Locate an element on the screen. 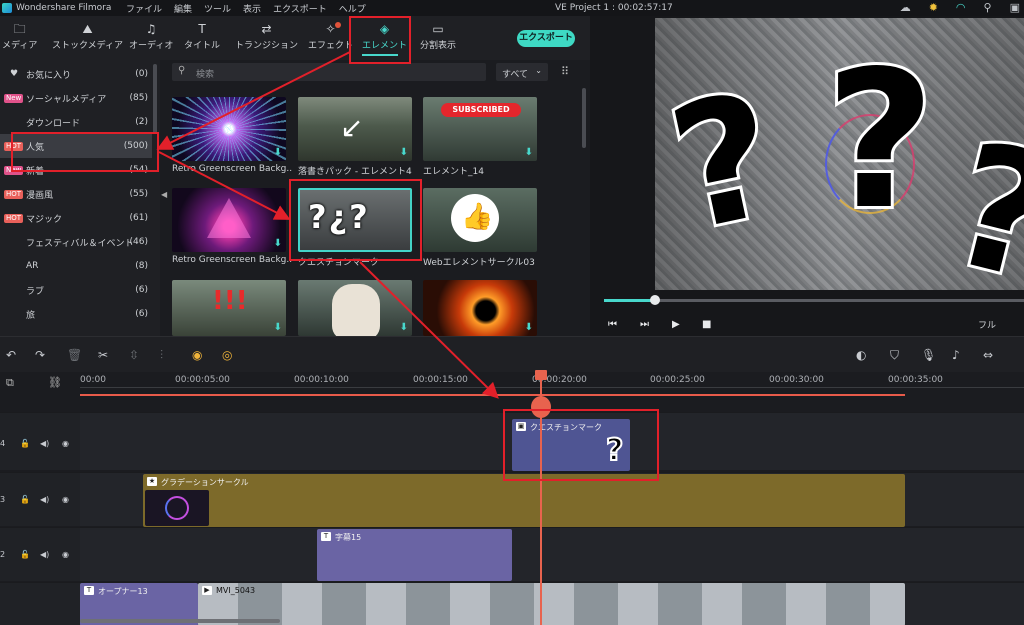  sidebar-item-comic: HOT 漫画風 (55) is located at coordinates (76, 194).